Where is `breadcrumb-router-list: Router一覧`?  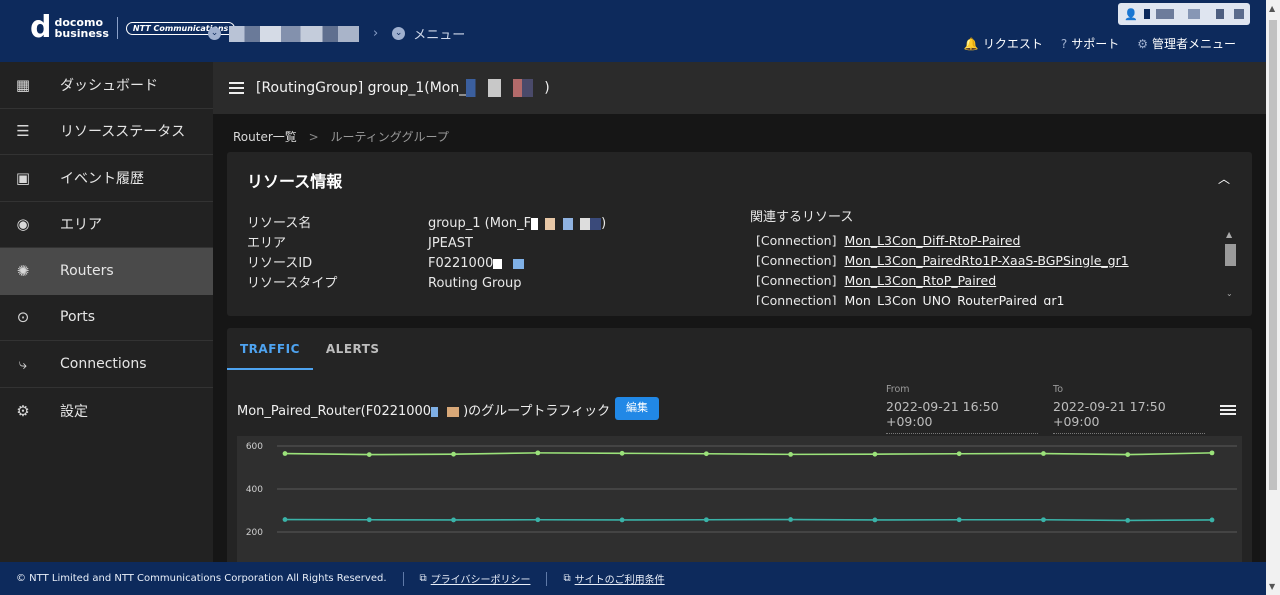
breadcrumb-router-list: Router一覧 is located at coordinates (265, 137).